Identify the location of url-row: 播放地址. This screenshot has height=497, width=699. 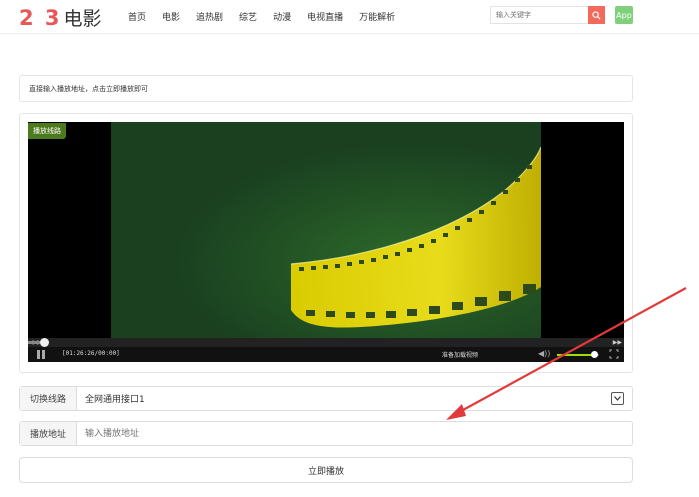
(326, 433).